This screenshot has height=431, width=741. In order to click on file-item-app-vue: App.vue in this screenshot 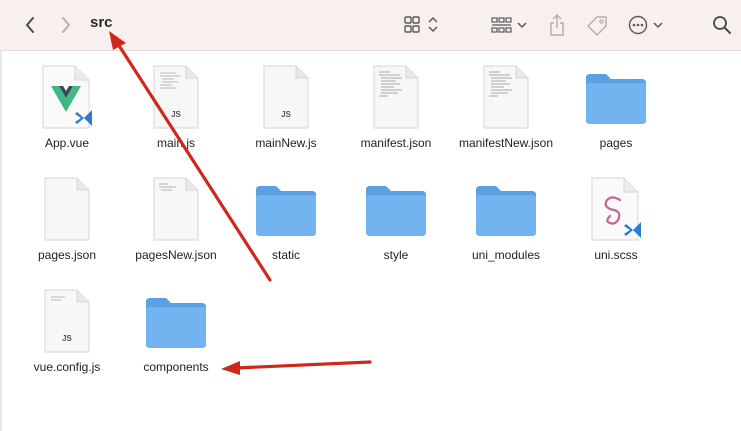, I will do `click(67, 107)`.